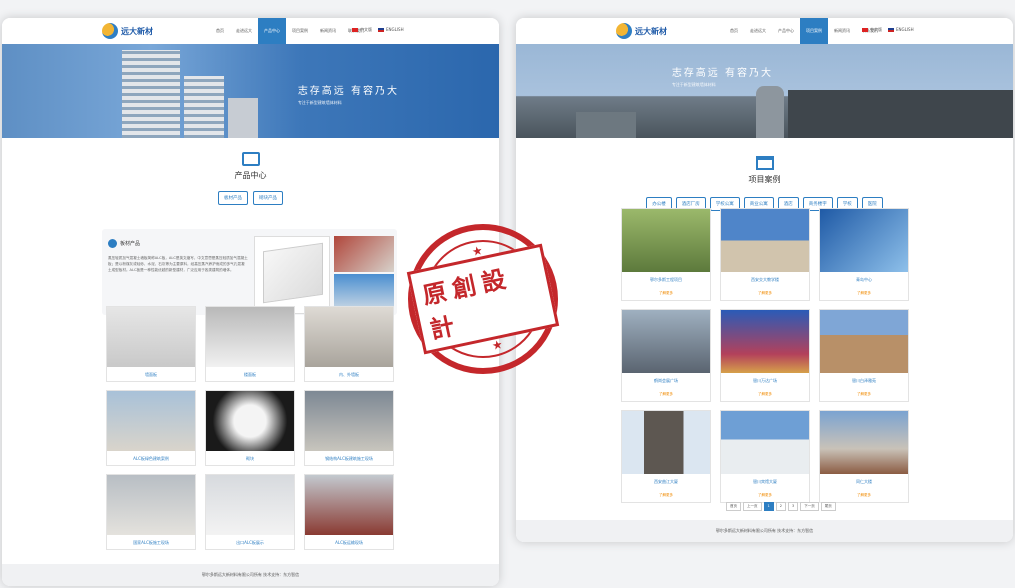  Describe the element at coordinates (733, 506) in the screenshot. I see `page-first: 首页` at that location.